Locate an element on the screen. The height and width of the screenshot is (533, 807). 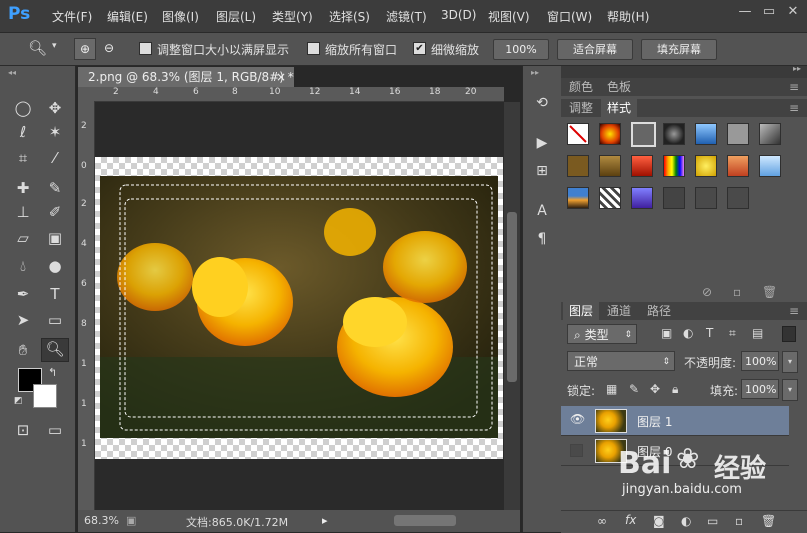
healing-brush-icon: ✚ is located at coordinates (23, 188).